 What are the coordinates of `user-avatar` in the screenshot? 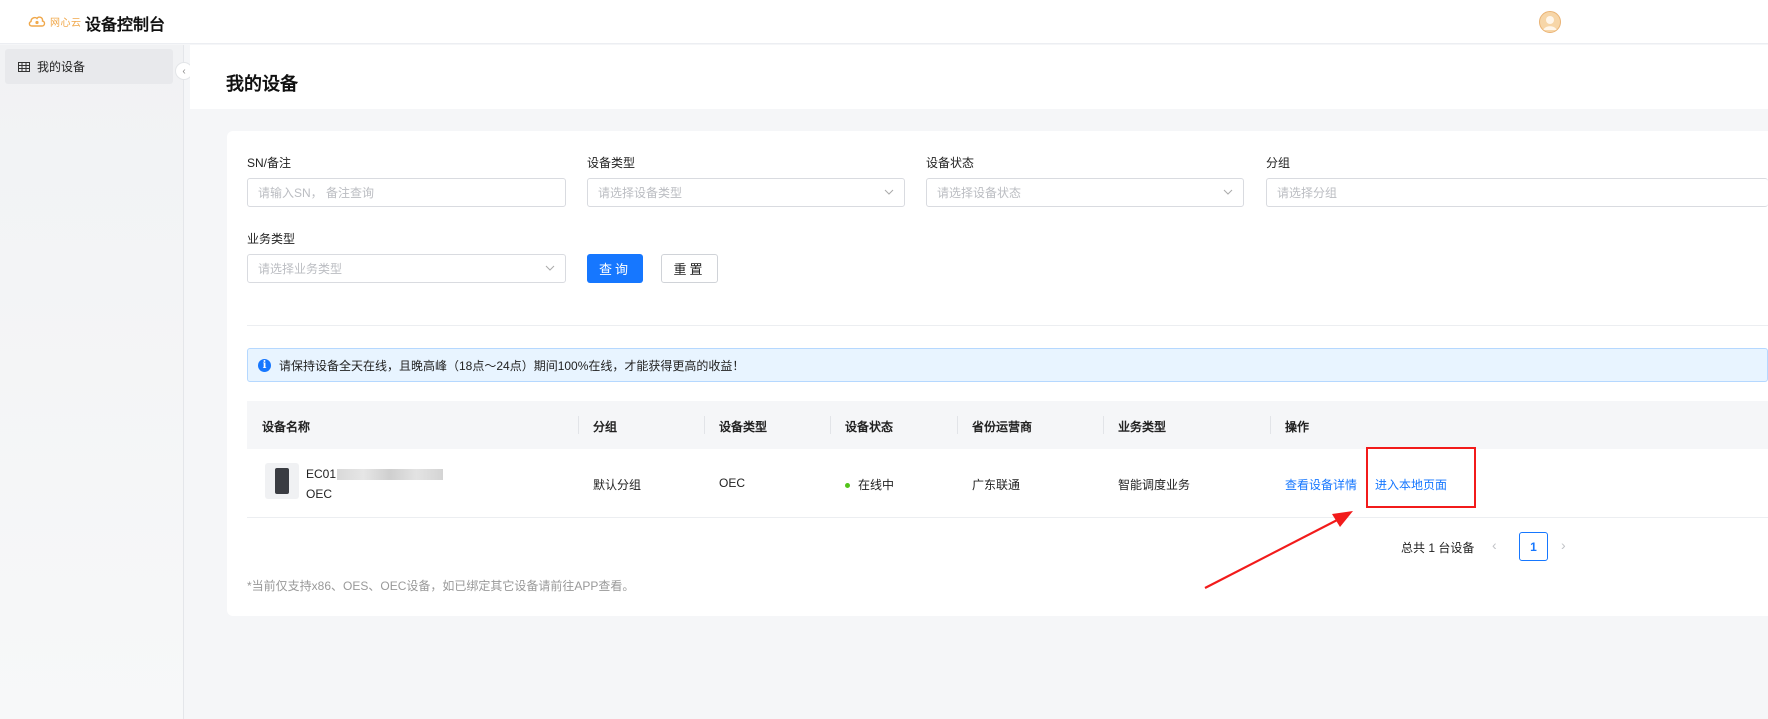 It's located at (1550, 22).